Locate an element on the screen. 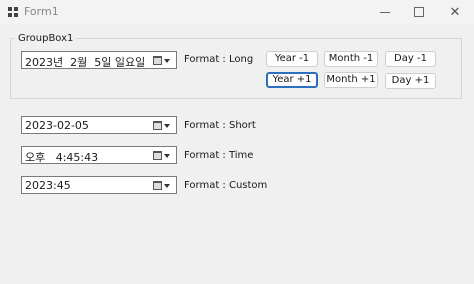 The width and height of the screenshot is (474, 284). picker-value: 오후 4:45:43 is located at coordinates (62, 157).